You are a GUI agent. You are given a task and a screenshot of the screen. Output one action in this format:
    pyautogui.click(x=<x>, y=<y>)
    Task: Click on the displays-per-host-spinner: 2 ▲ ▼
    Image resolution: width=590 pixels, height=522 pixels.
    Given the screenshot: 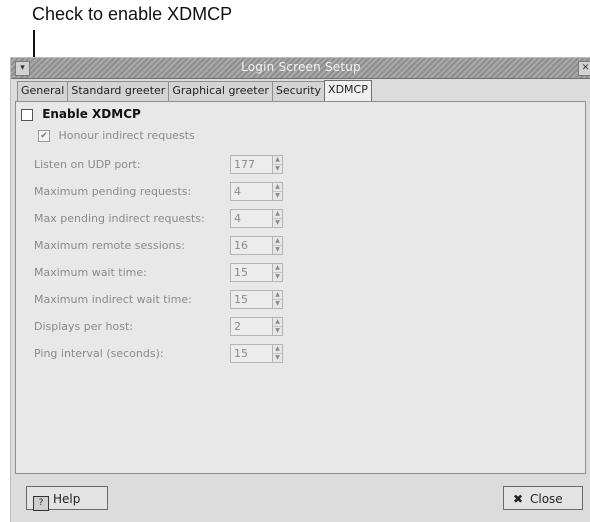 What is the action you would take?
    pyautogui.click(x=257, y=326)
    